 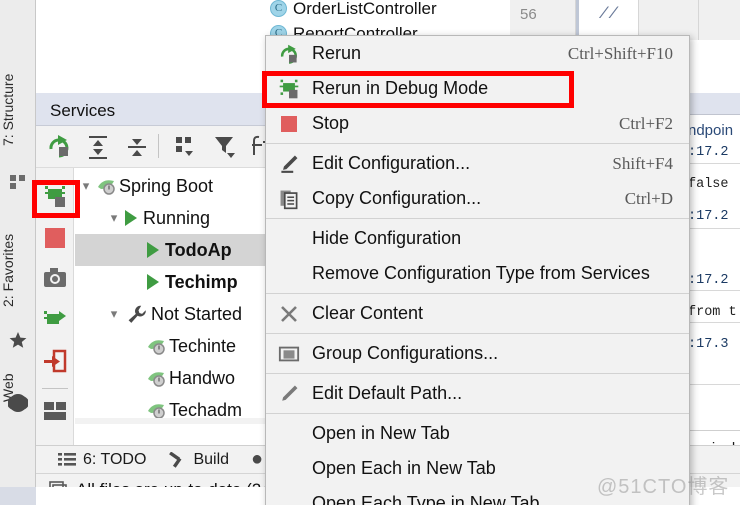 What do you see at coordinates (477, 123) in the screenshot?
I see `menu-item-stop: Stop Ctrl+F2` at bounding box center [477, 123].